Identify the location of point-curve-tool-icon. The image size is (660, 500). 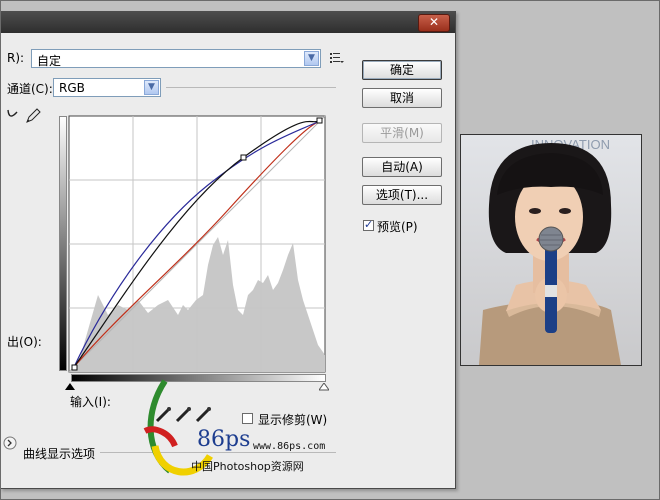
(12, 113).